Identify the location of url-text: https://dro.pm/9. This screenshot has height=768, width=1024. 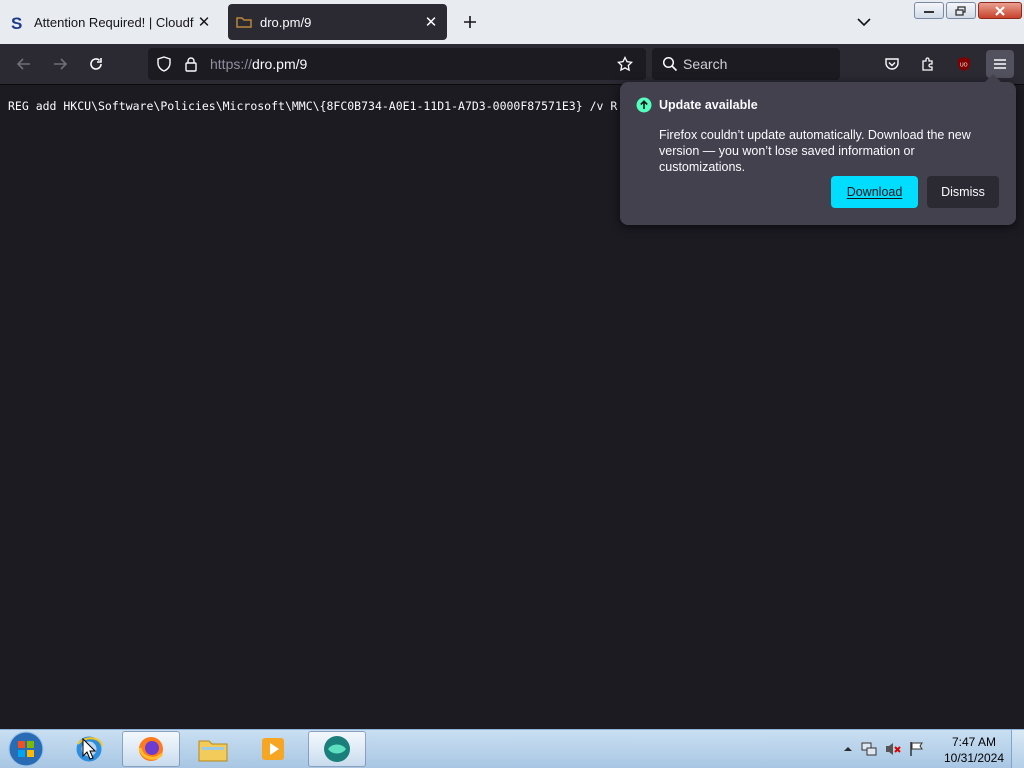
(258, 64).